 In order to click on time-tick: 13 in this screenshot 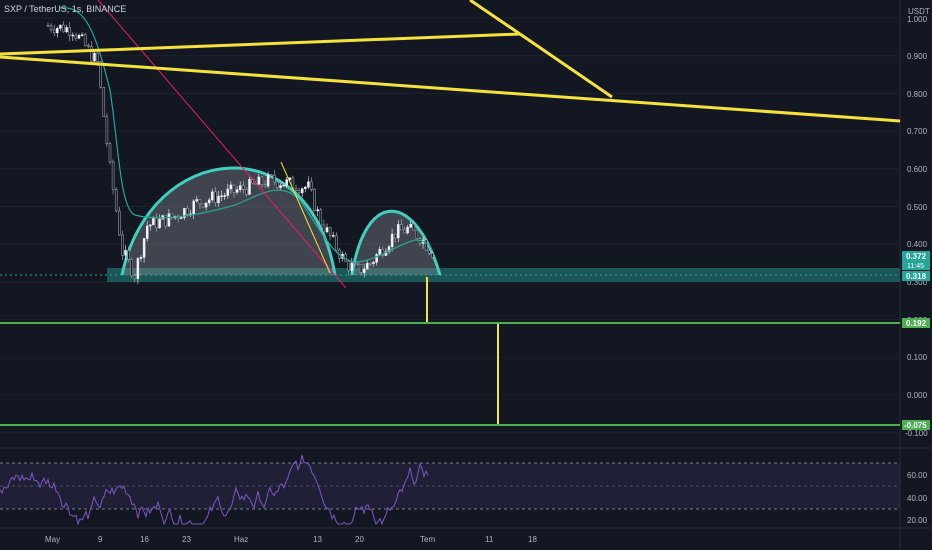, I will do `click(317, 539)`.